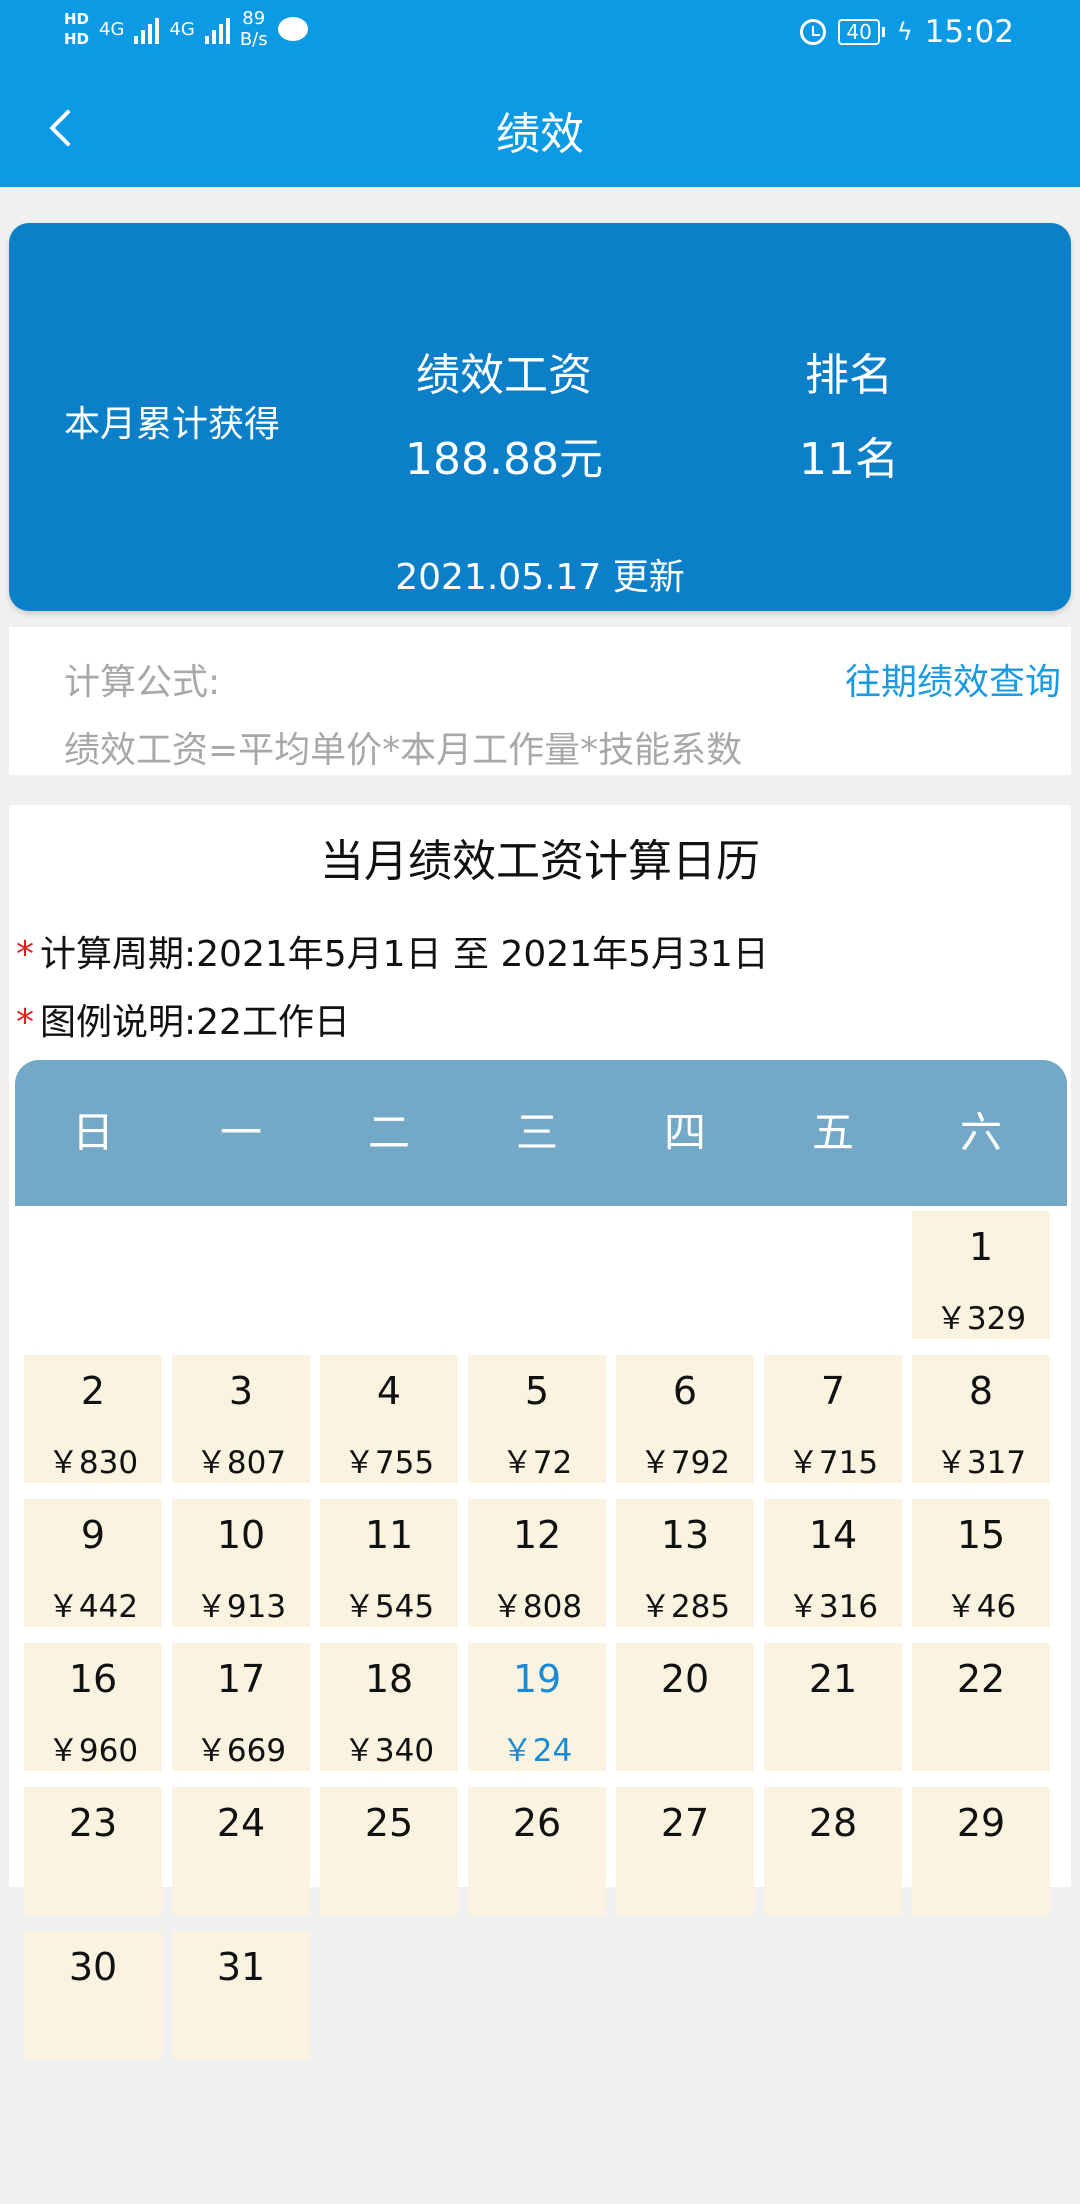 The width and height of the screenshot is (1080, 2204). Describe the element at coordinates (832, 1132) in the screenshot. I see `weekday-fri: 五` at that location.